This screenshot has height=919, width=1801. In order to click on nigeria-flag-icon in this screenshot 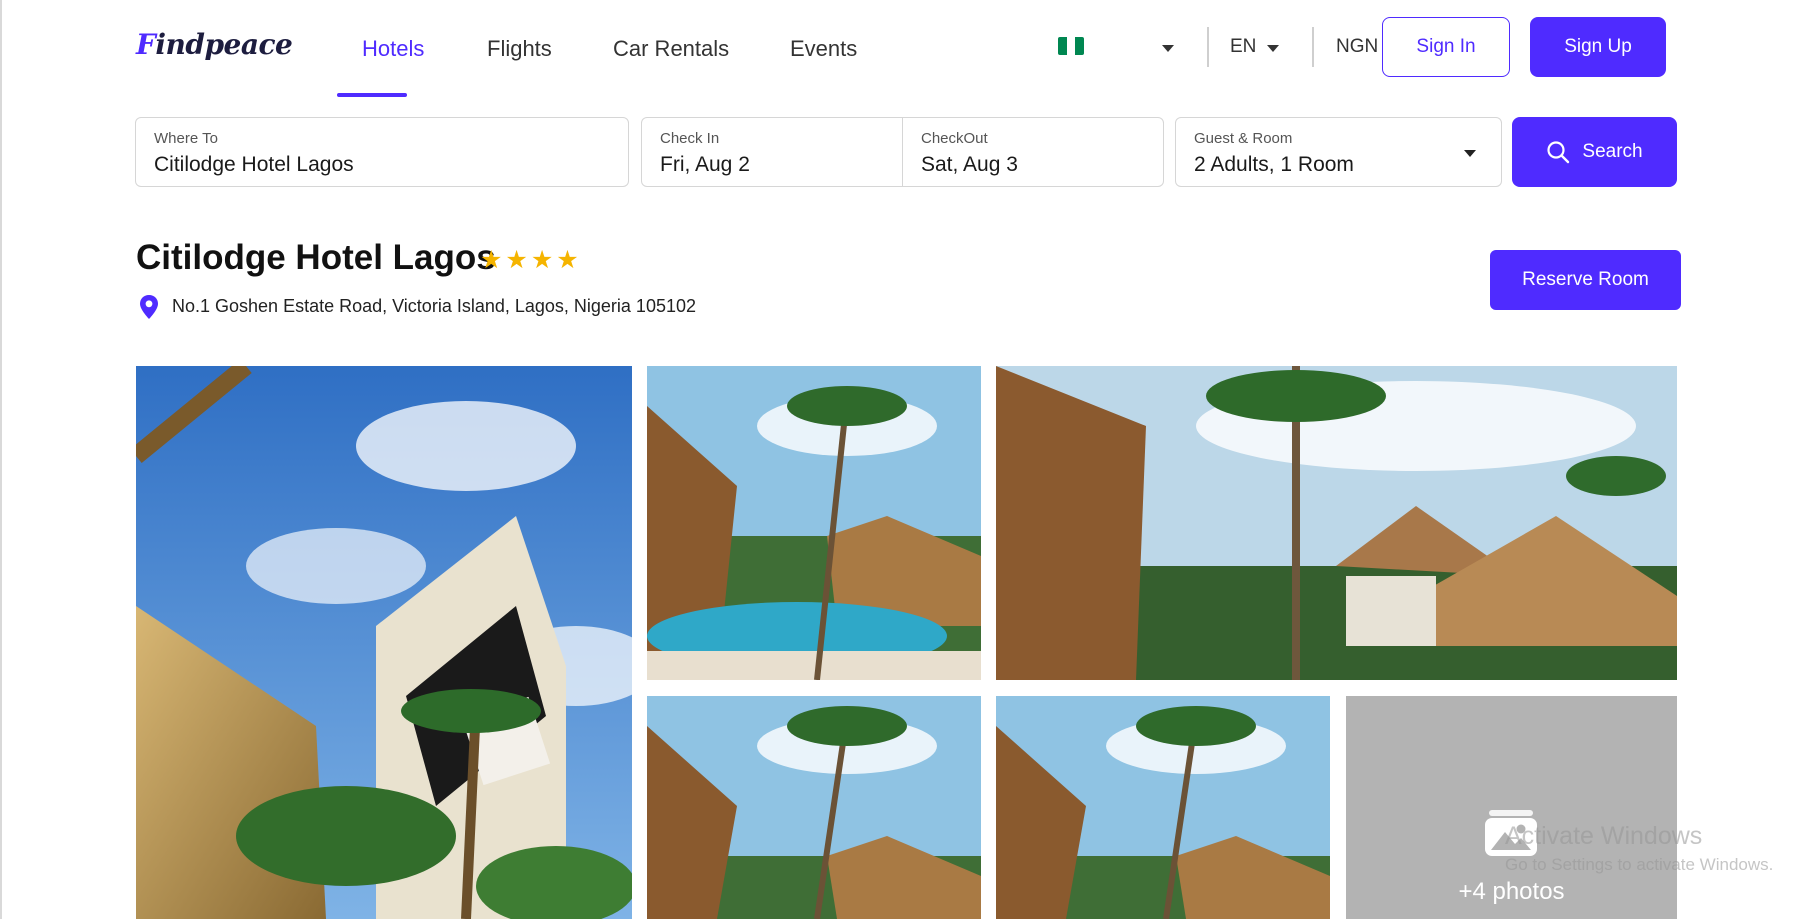, I will do `click(1071, 46)`.